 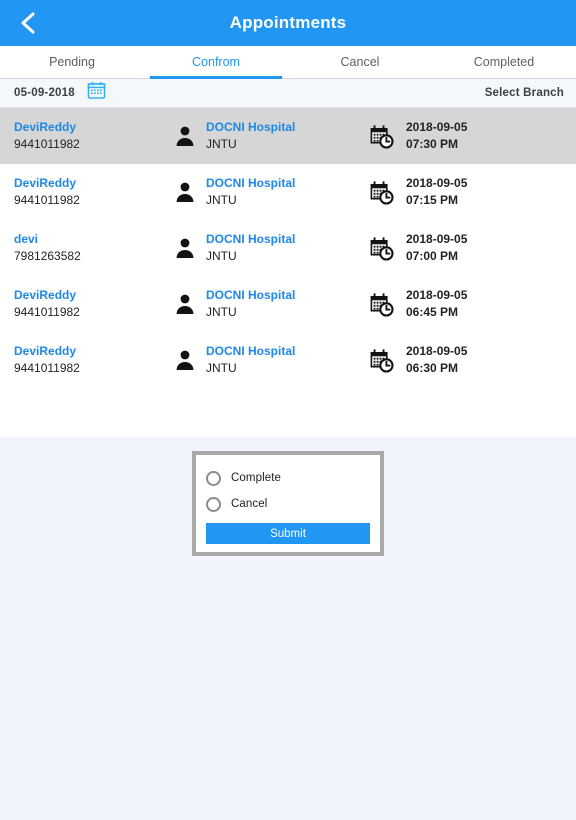 What do you see at coordinates (524, 93) in the screenshot?
I see `select-branch-button: Select Branch` at bounding box center [524, 93].